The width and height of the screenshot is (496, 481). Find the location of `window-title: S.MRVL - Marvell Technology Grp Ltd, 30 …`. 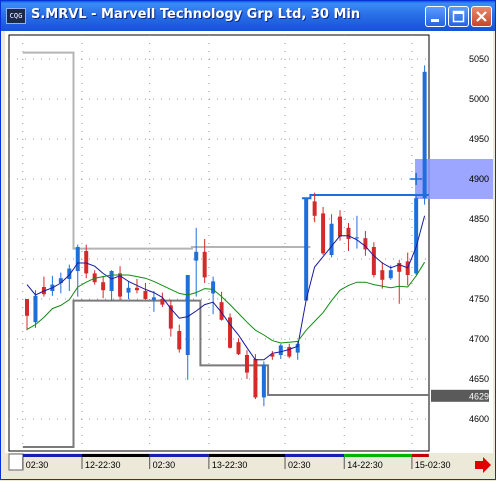

window-title: S.MRVL - Marvell Technology Grp Ltd, 30 … is located at coordinates (196, 14).